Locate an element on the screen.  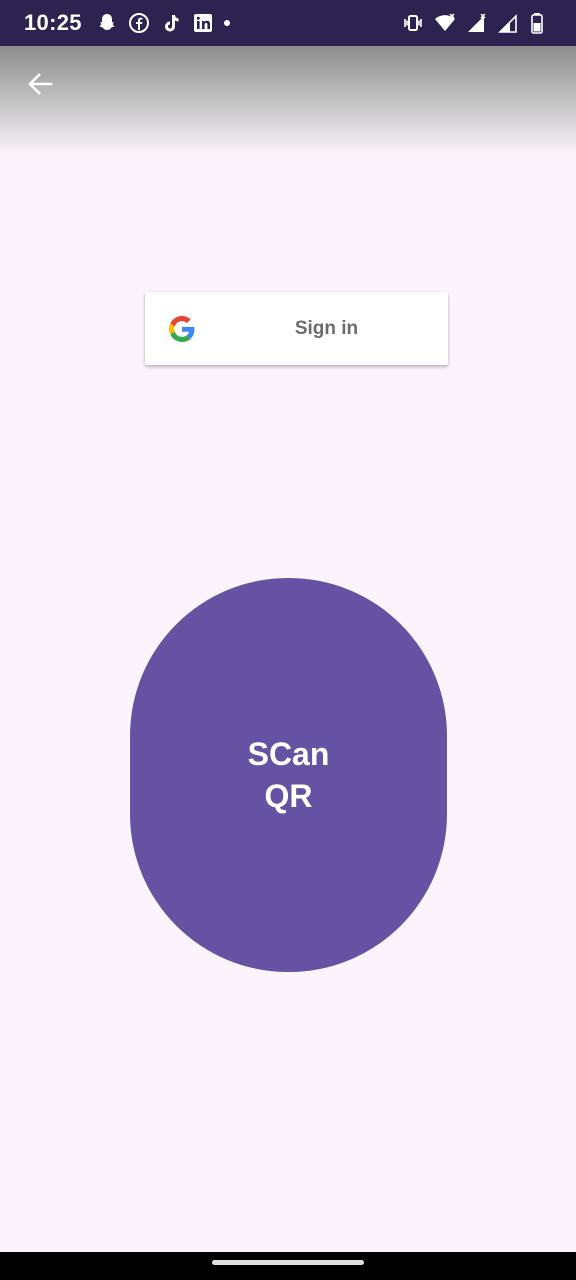
notification-dot-icon is located at coordinates (226, 23).